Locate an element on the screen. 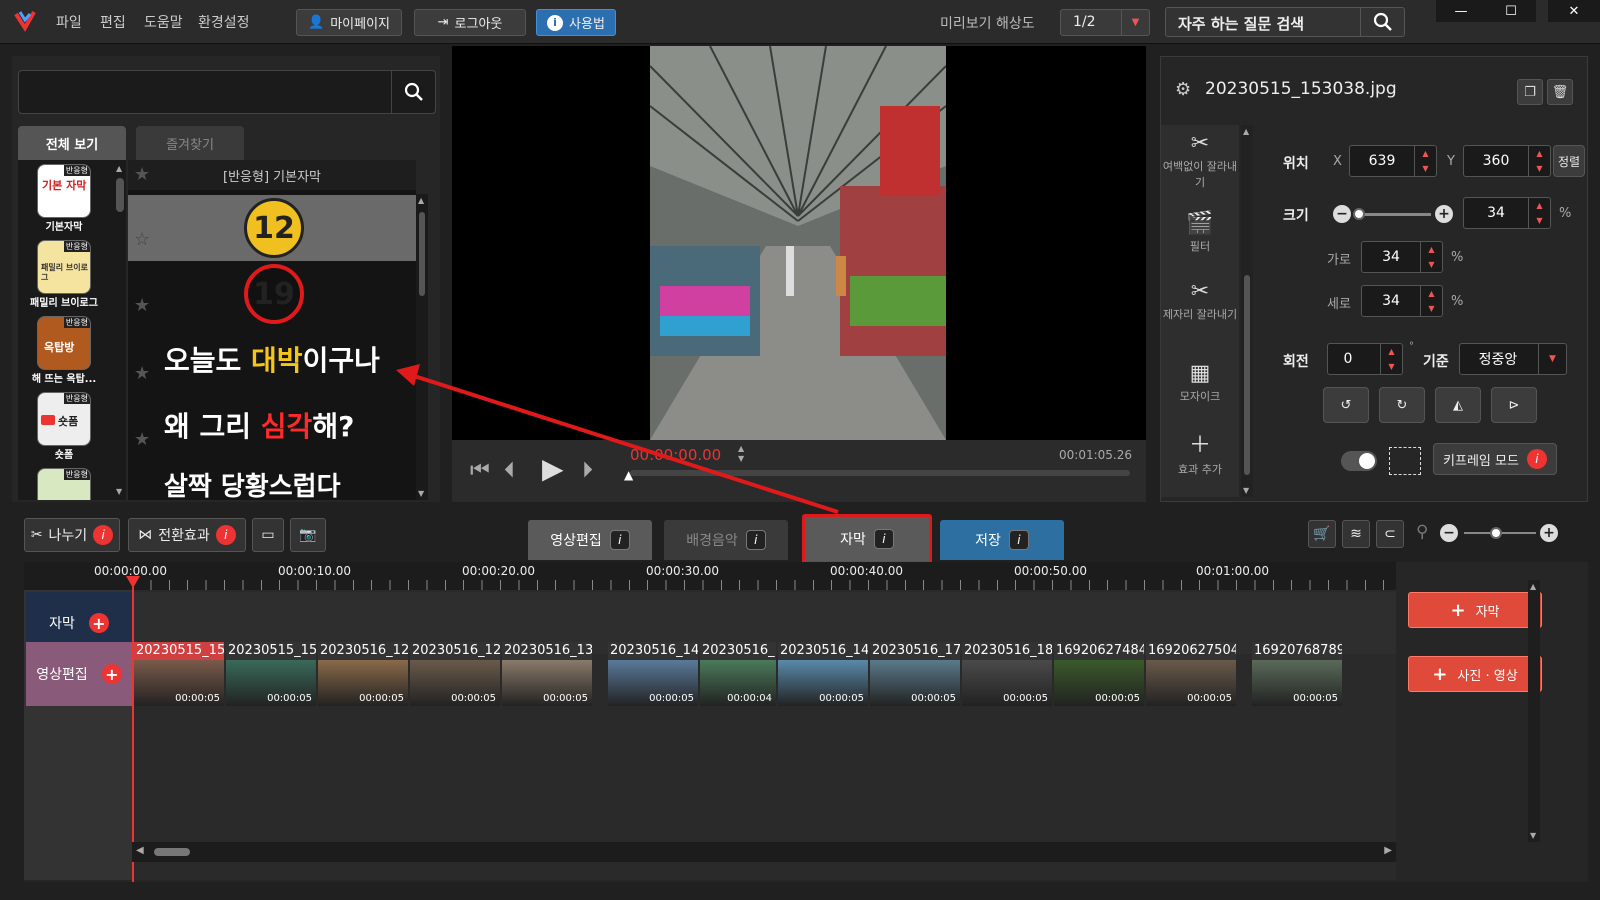 The height and width of the screenshot is (900, 1600). video-clip: 20230516_140 00:00:05 is located at coordinates (653, 674).